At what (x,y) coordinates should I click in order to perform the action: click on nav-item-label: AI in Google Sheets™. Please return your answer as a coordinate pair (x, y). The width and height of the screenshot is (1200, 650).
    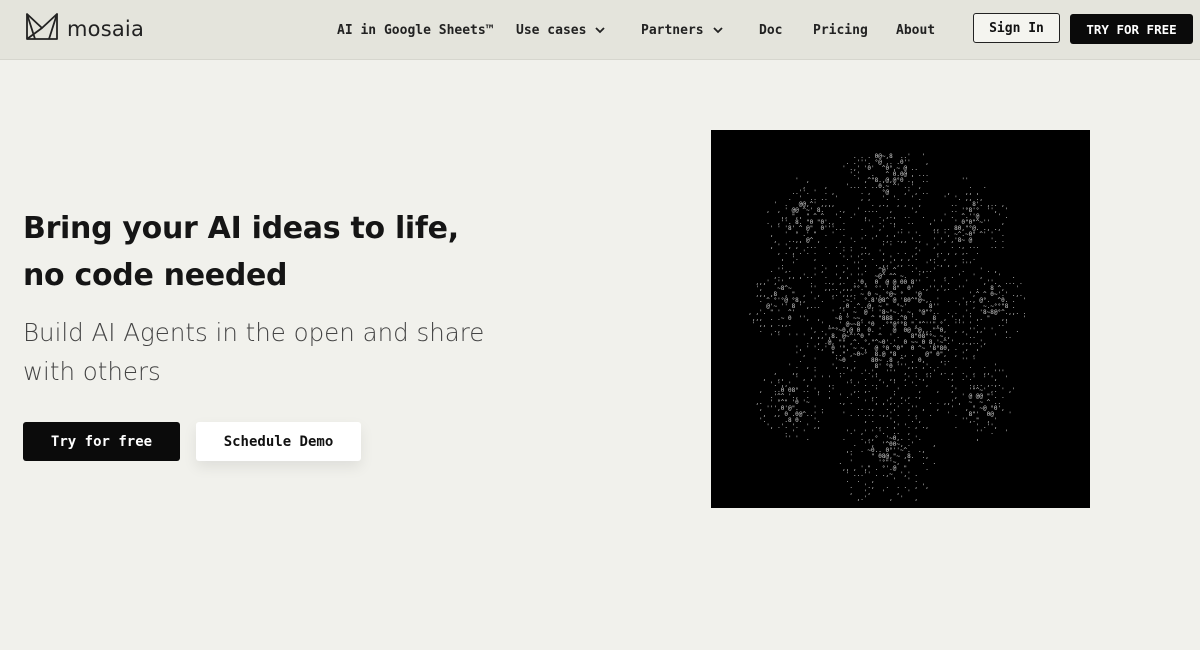
    Looking at the image, I should click on (415, 30).